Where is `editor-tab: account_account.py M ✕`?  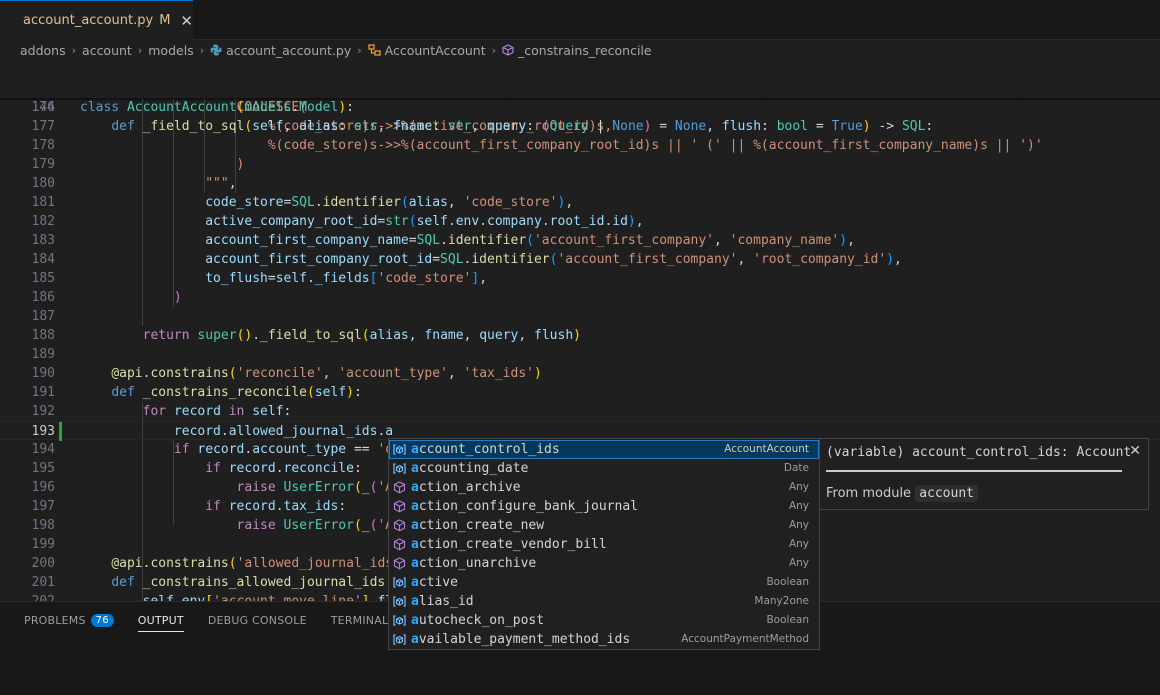 editor-tab: account_account.py M ✕ is located at coordinates (96, 20).